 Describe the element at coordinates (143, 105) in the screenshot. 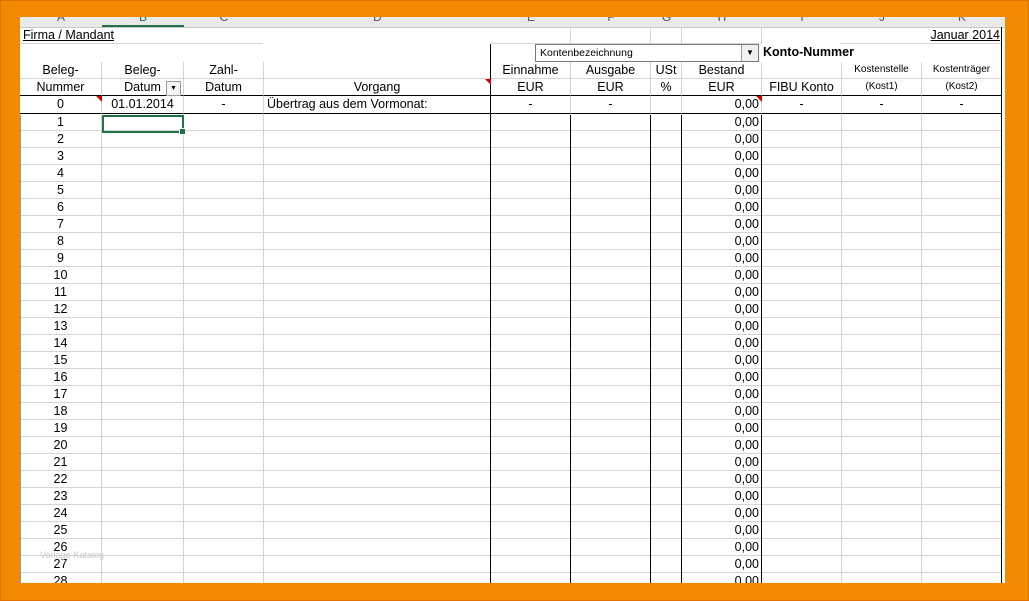

I see `row0-b: 01.01.2014` at that location.